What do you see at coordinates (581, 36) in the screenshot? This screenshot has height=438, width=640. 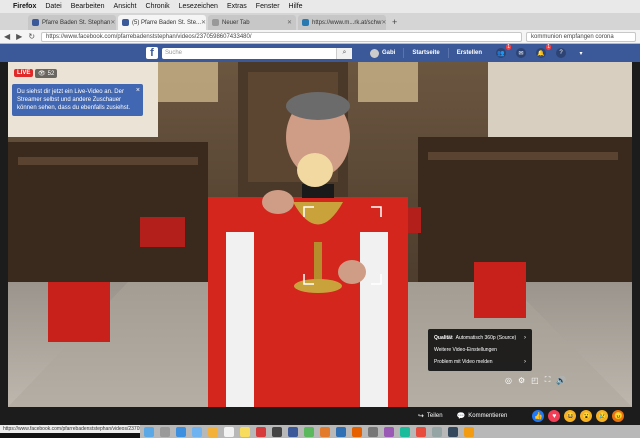 I see `browser-search-input: kommunion empfangen corona` at bounding box center [581, 36].